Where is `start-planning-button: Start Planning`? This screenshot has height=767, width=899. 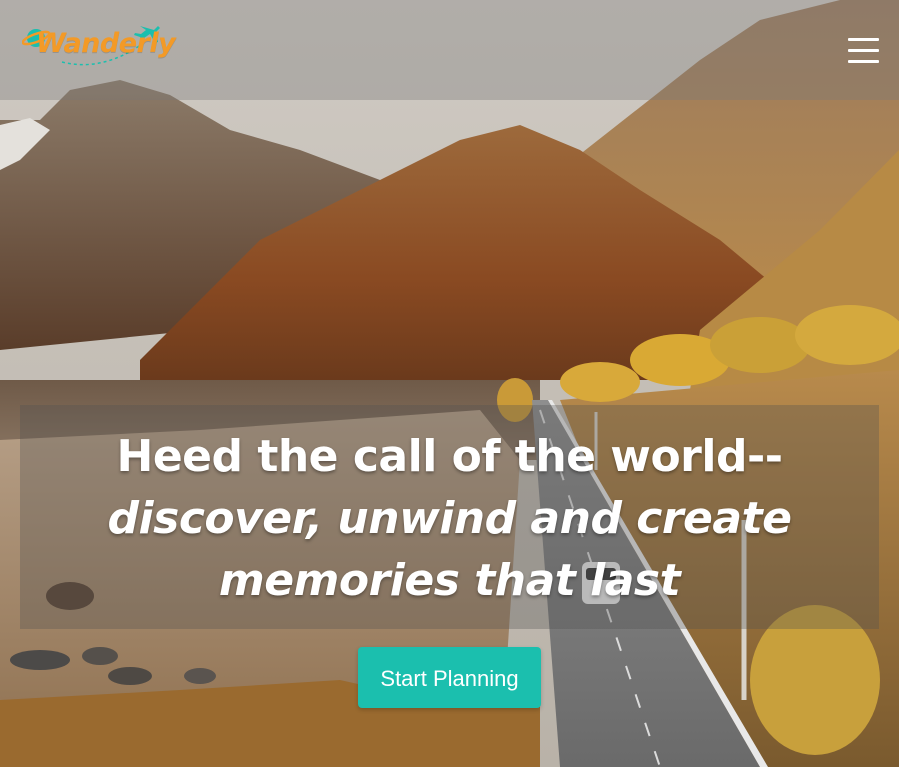 start-planning-button: Start Planning is located at coordinates (449, 677).